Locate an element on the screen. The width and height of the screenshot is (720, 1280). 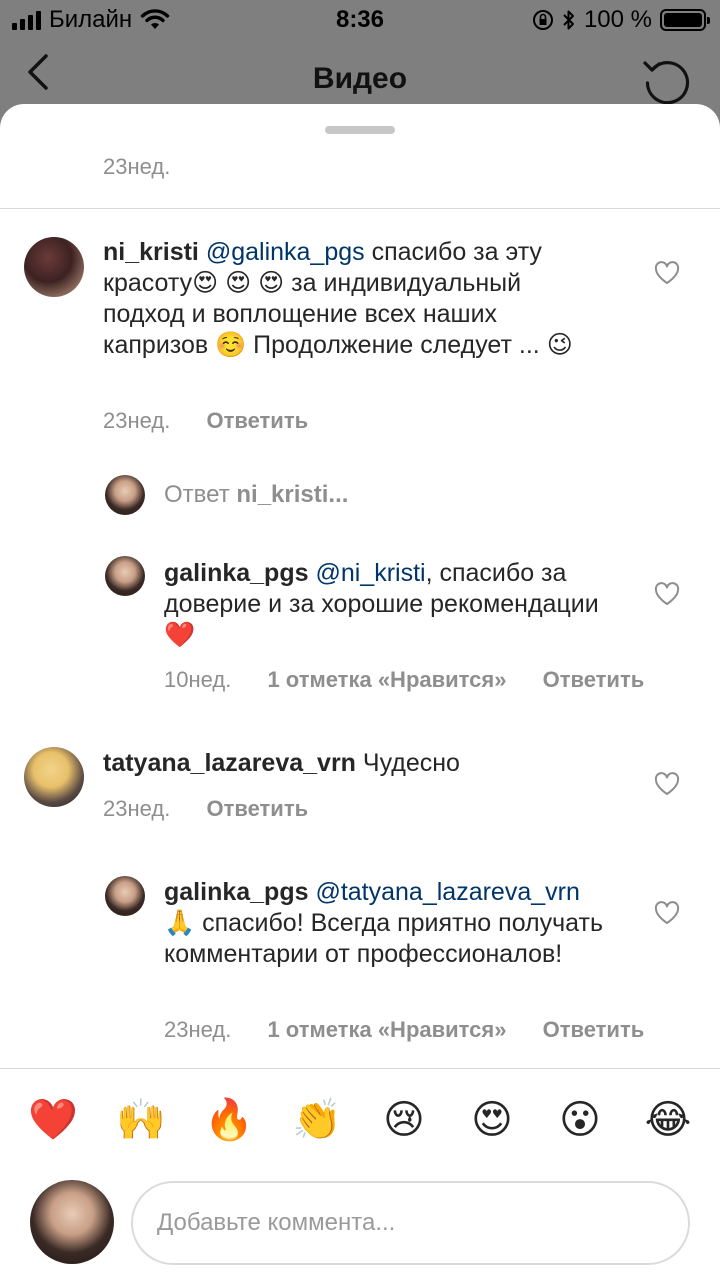
nav-bar: Видео is located at coordinates (360, 72).